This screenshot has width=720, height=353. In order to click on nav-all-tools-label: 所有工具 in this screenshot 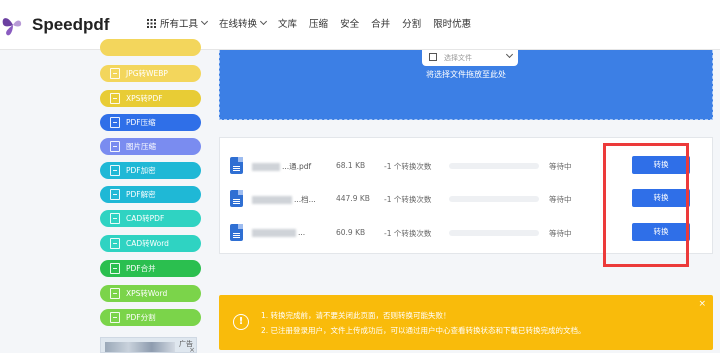, I will do `click(179, 24)`.